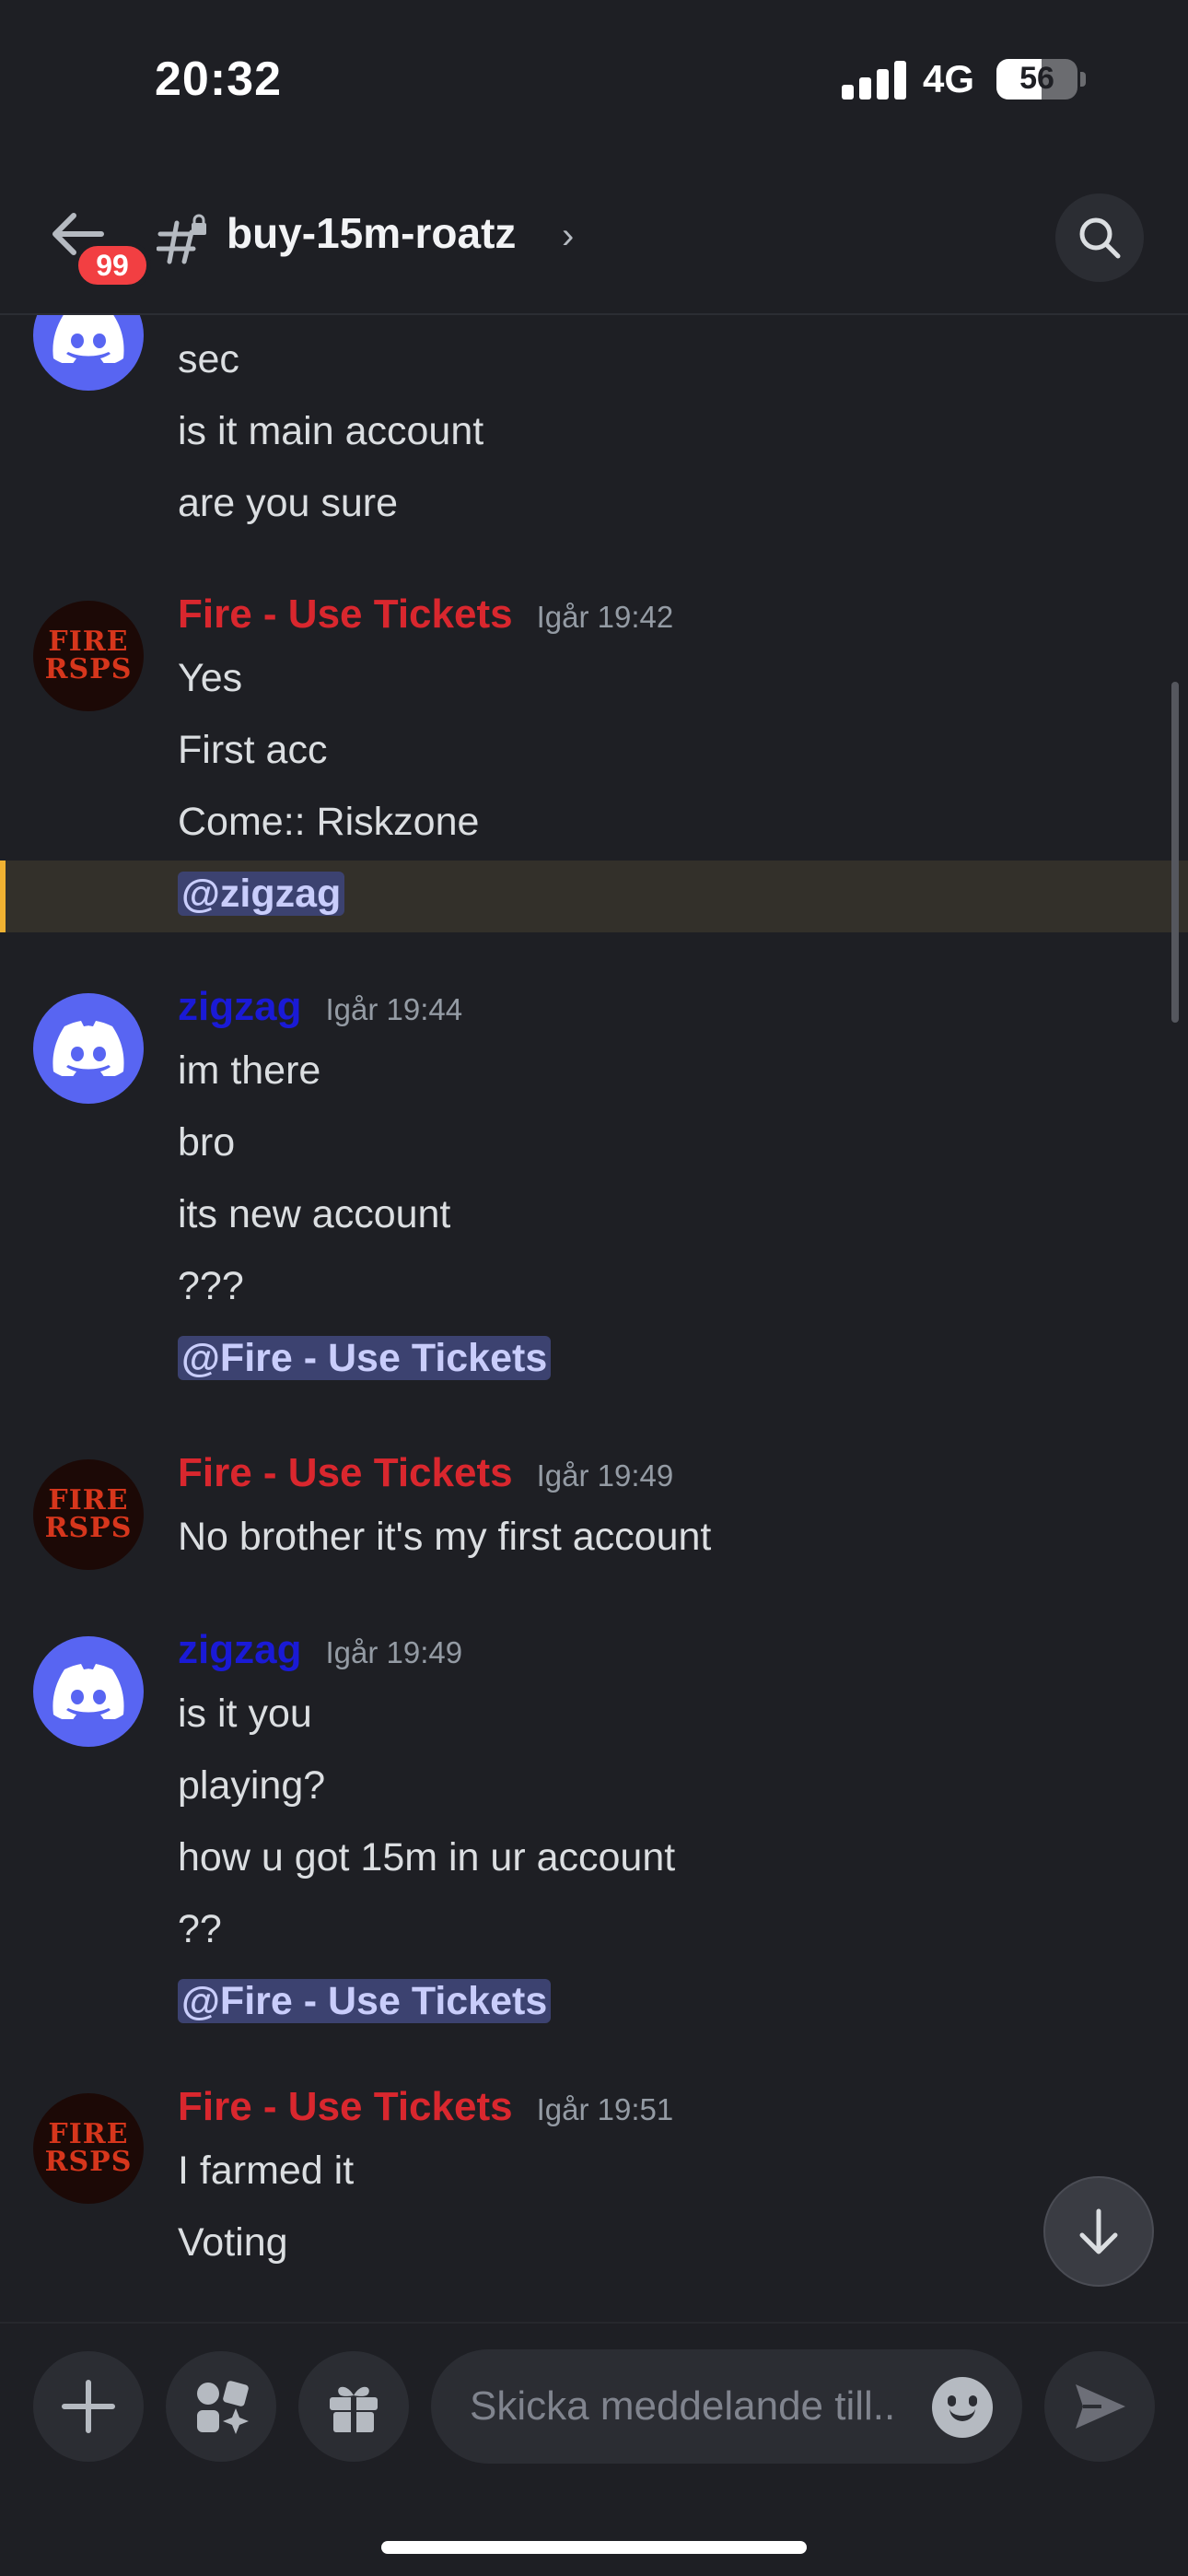 Image resolution: width=1188 pixels, height=2576 pixels. Describe the element at coordinates (245, 1714) in the screenshot. I see `message-text: is it you` at that location.